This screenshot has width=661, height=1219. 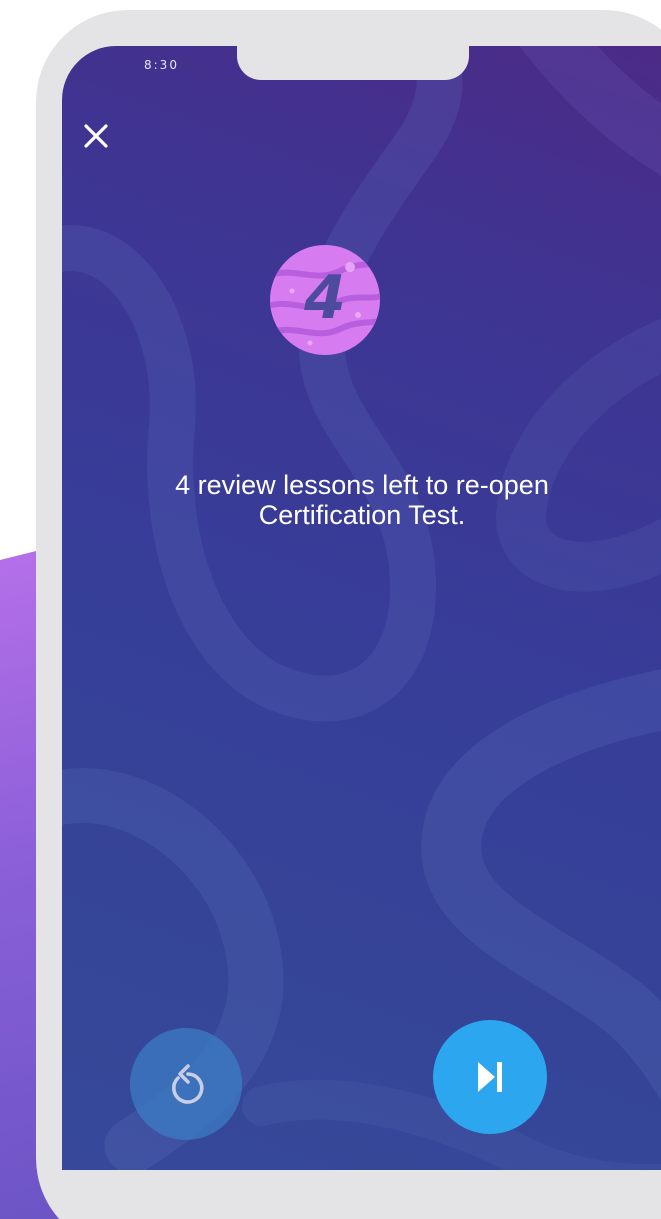 I want to click on phone-bottom-bezel, so click(x=361, y=1194).